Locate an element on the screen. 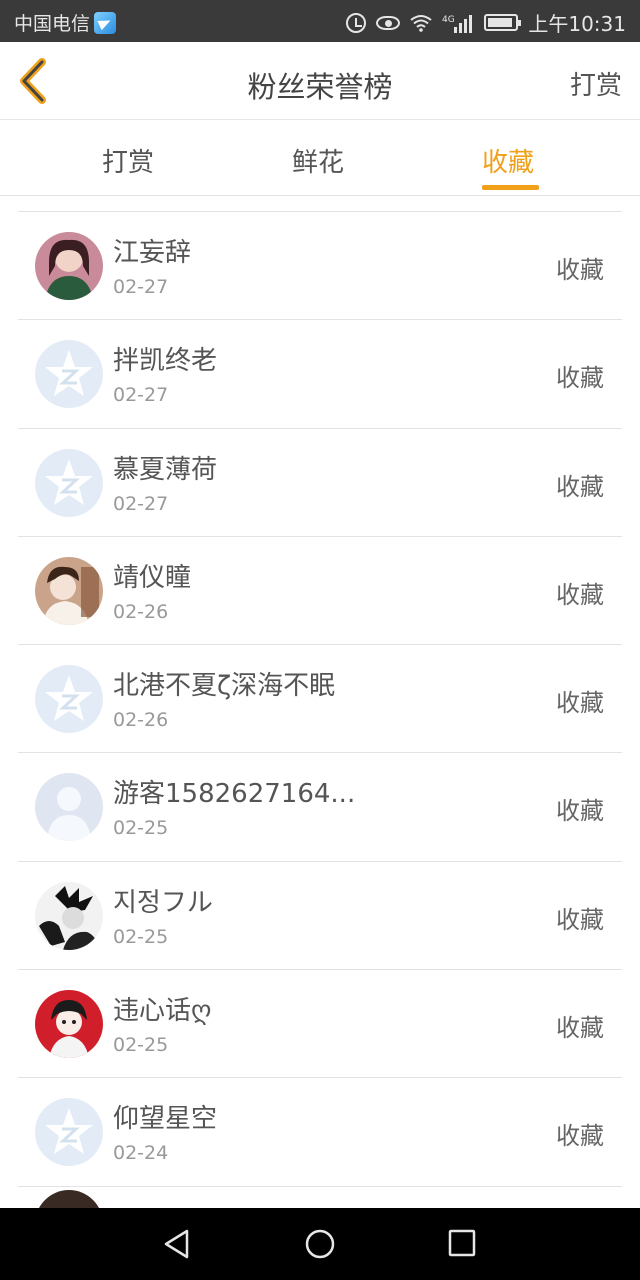 The image size is (640, 1280). page-title: 粉丝荣誉榜 is located at coordinates (320, 87).